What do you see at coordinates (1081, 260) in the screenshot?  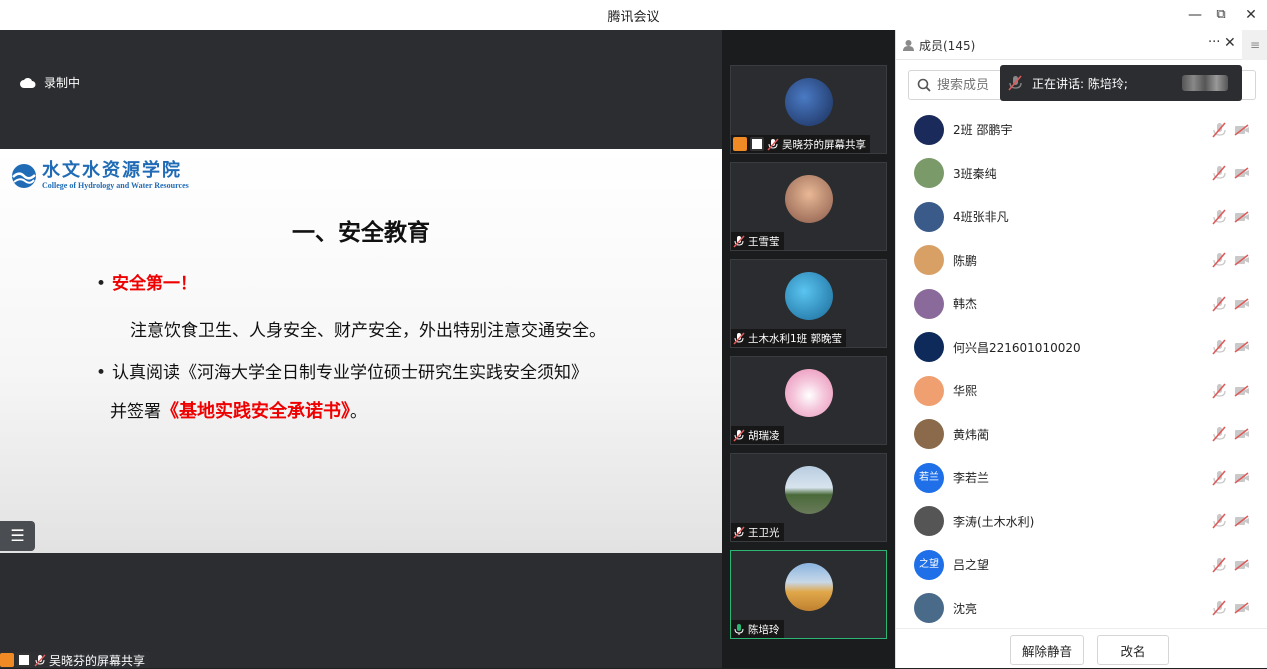 I see `member-row: 陈鹏` at bounding box center [1081, 260].